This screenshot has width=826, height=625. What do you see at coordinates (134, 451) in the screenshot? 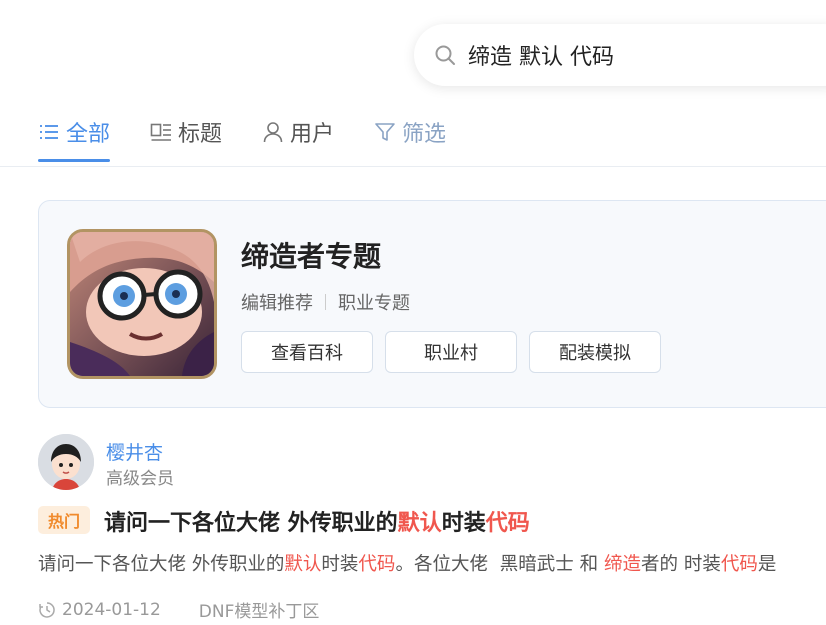
I see `author-name: 樱井杏` at bounding box center [134, 451].